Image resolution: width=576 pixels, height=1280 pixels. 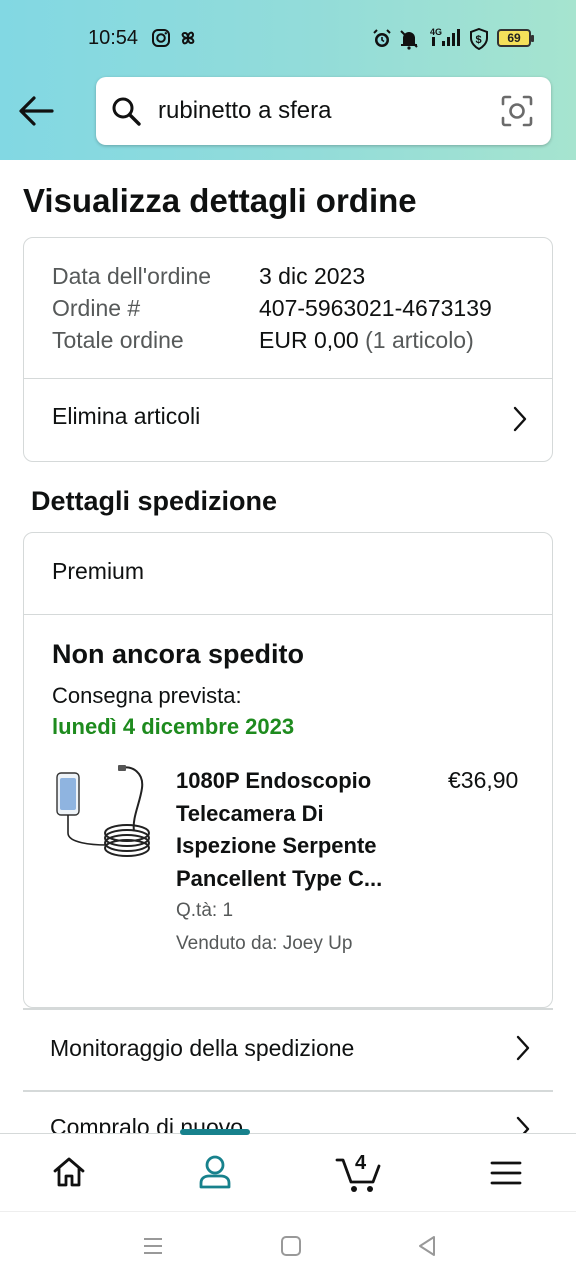 I want to click on order-date-label: Data dell'ordine, so click(x=132, y=276).